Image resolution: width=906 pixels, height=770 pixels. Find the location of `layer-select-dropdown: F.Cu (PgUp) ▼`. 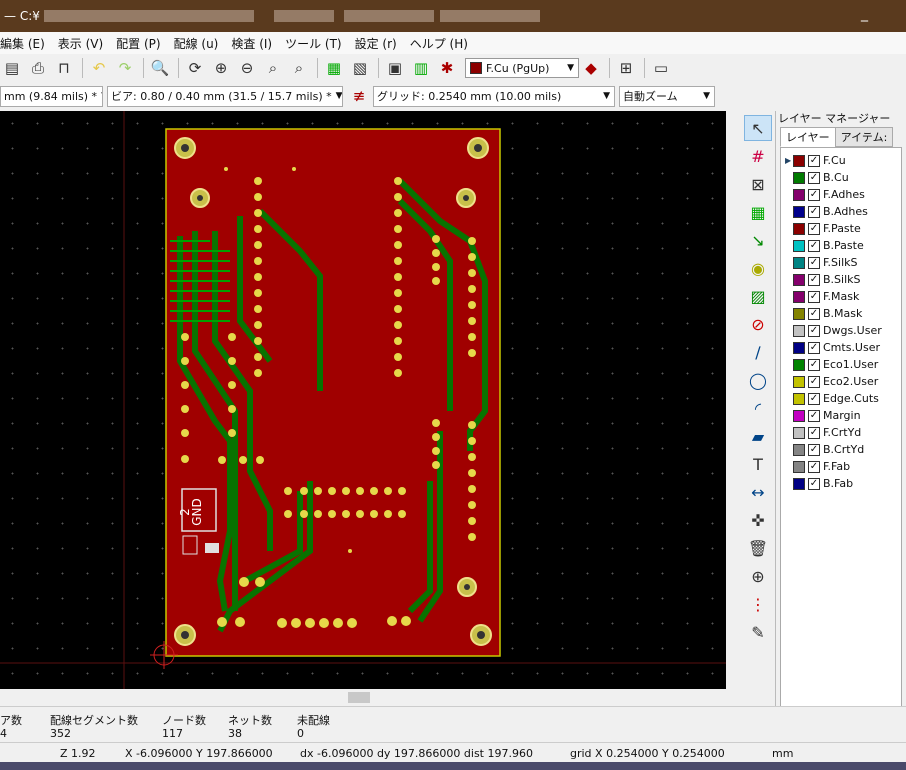

layer-select-dropdown: F.Cu (PgUp) ▼ is located at coordinates (522, 68).